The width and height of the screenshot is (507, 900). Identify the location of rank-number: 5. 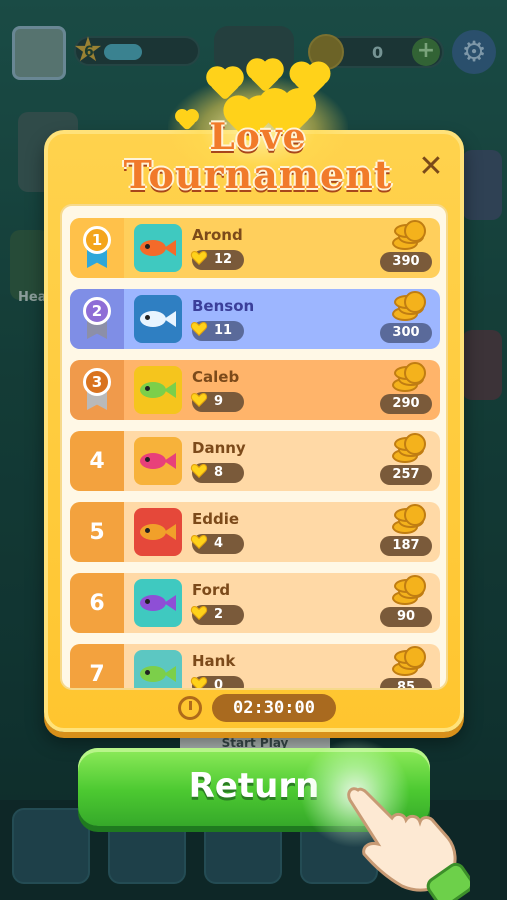
(97, 532).